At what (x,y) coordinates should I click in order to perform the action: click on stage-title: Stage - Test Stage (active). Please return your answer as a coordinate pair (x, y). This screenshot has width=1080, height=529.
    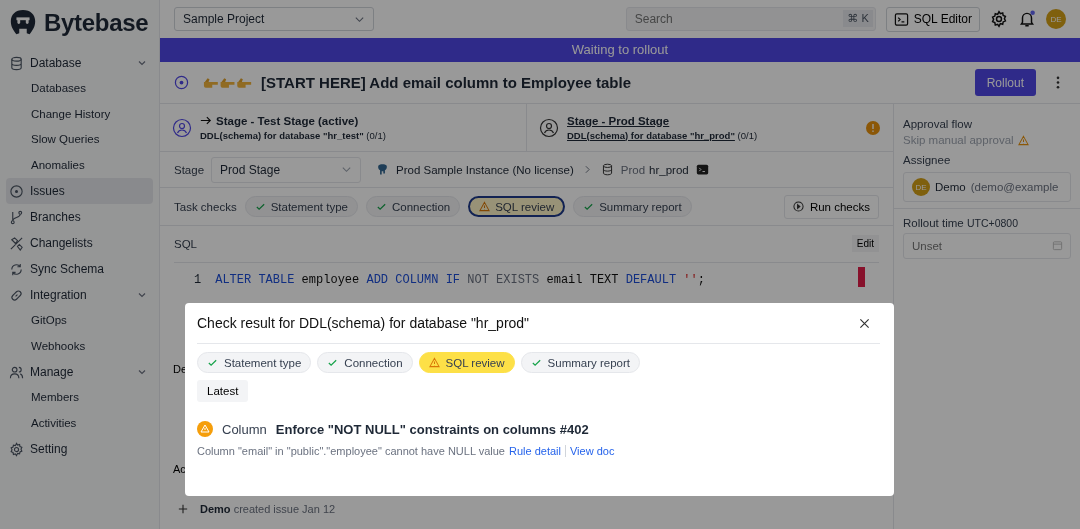
    Looking at the image, I should click on (287, 120).